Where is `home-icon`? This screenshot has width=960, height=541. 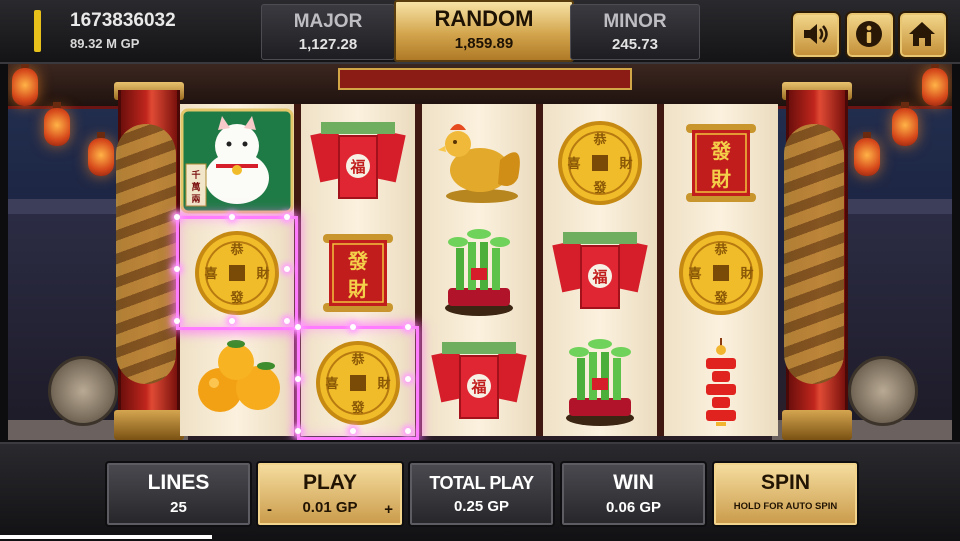
home-icon is located at coordinates (922, 34).